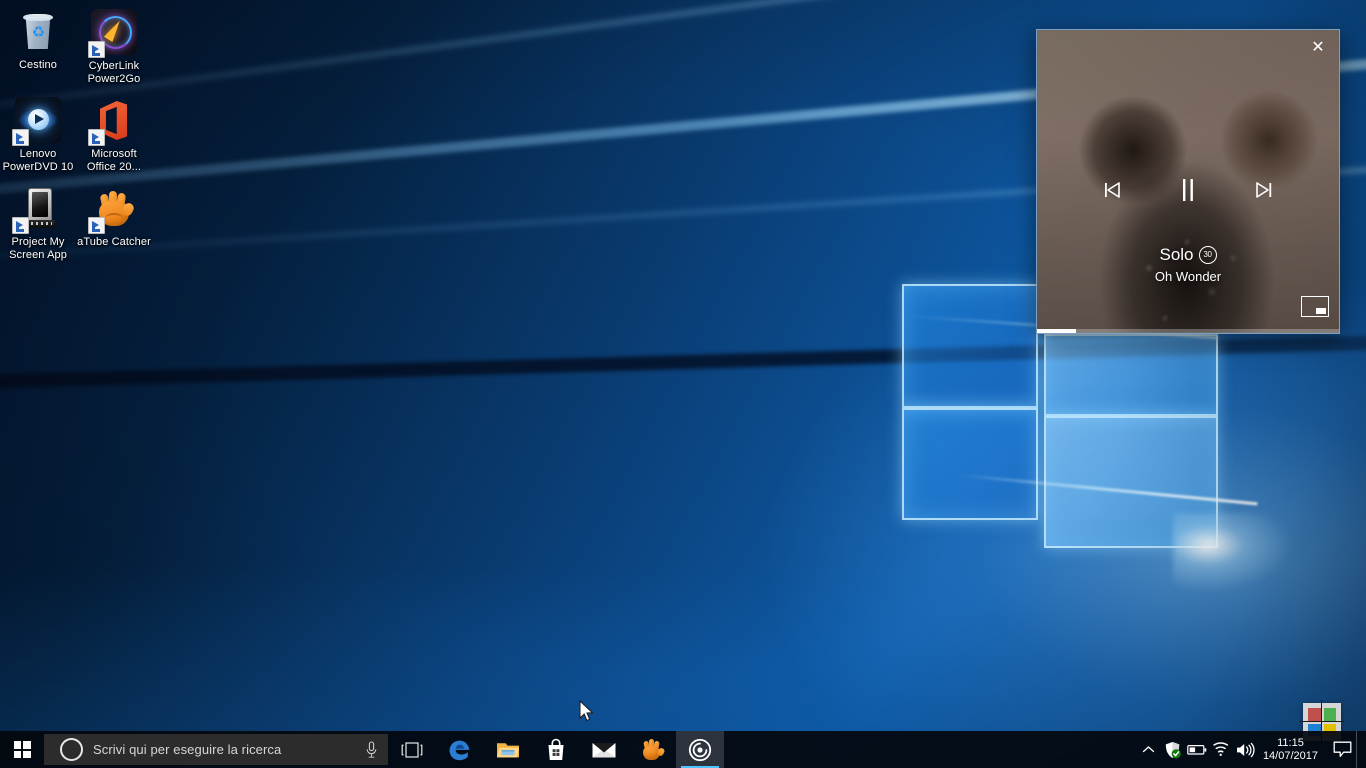  Describe the element at coordinates (38, 65) in the screenshot. I see `desktop-icon-label: Cestino` at that location.